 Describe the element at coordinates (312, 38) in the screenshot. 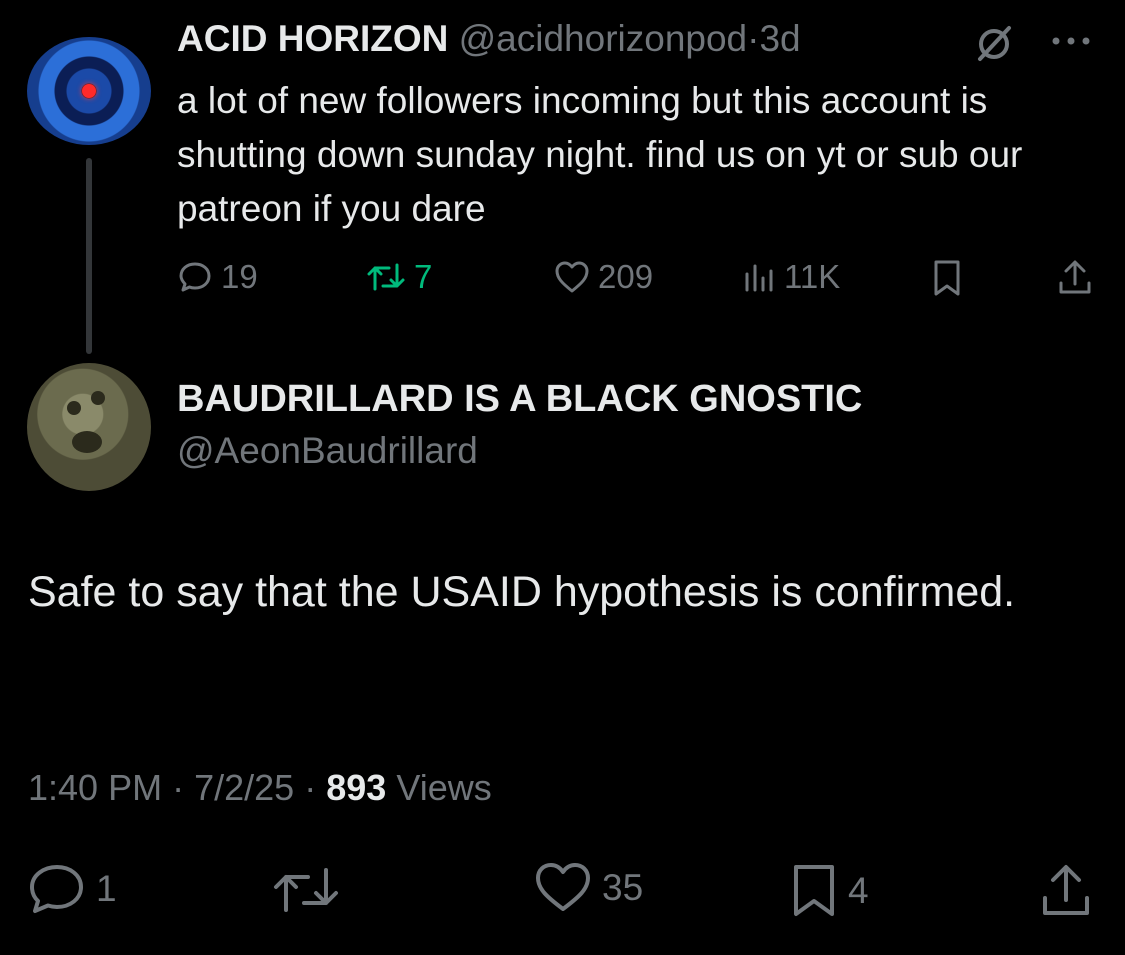

I see `author-name: ACID HORIZON` at that location.